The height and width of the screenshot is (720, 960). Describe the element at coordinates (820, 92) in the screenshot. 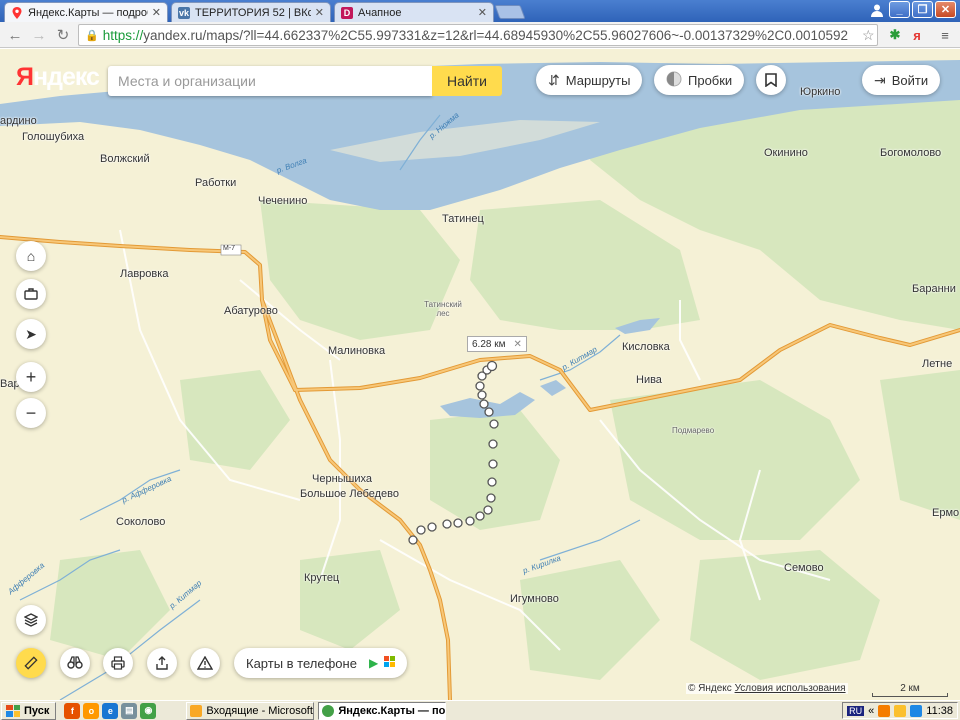

I see `map-label: Юркино` at that location.